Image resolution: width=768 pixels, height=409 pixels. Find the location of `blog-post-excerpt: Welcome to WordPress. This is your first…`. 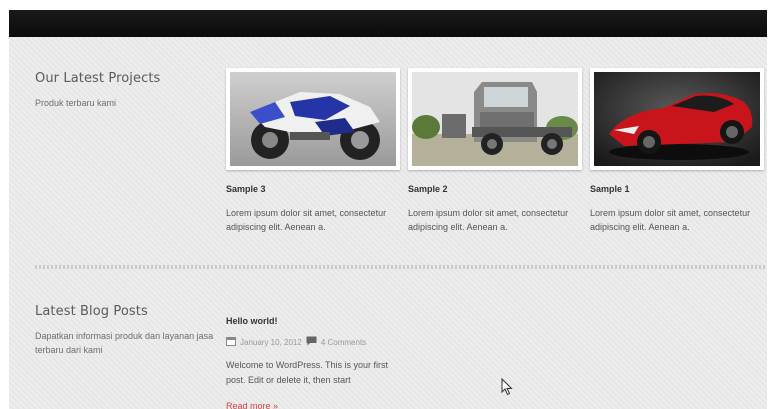

blog-post-excerpt: Welcome to WordPress. This is your first… is located at coordinates (307, 372).